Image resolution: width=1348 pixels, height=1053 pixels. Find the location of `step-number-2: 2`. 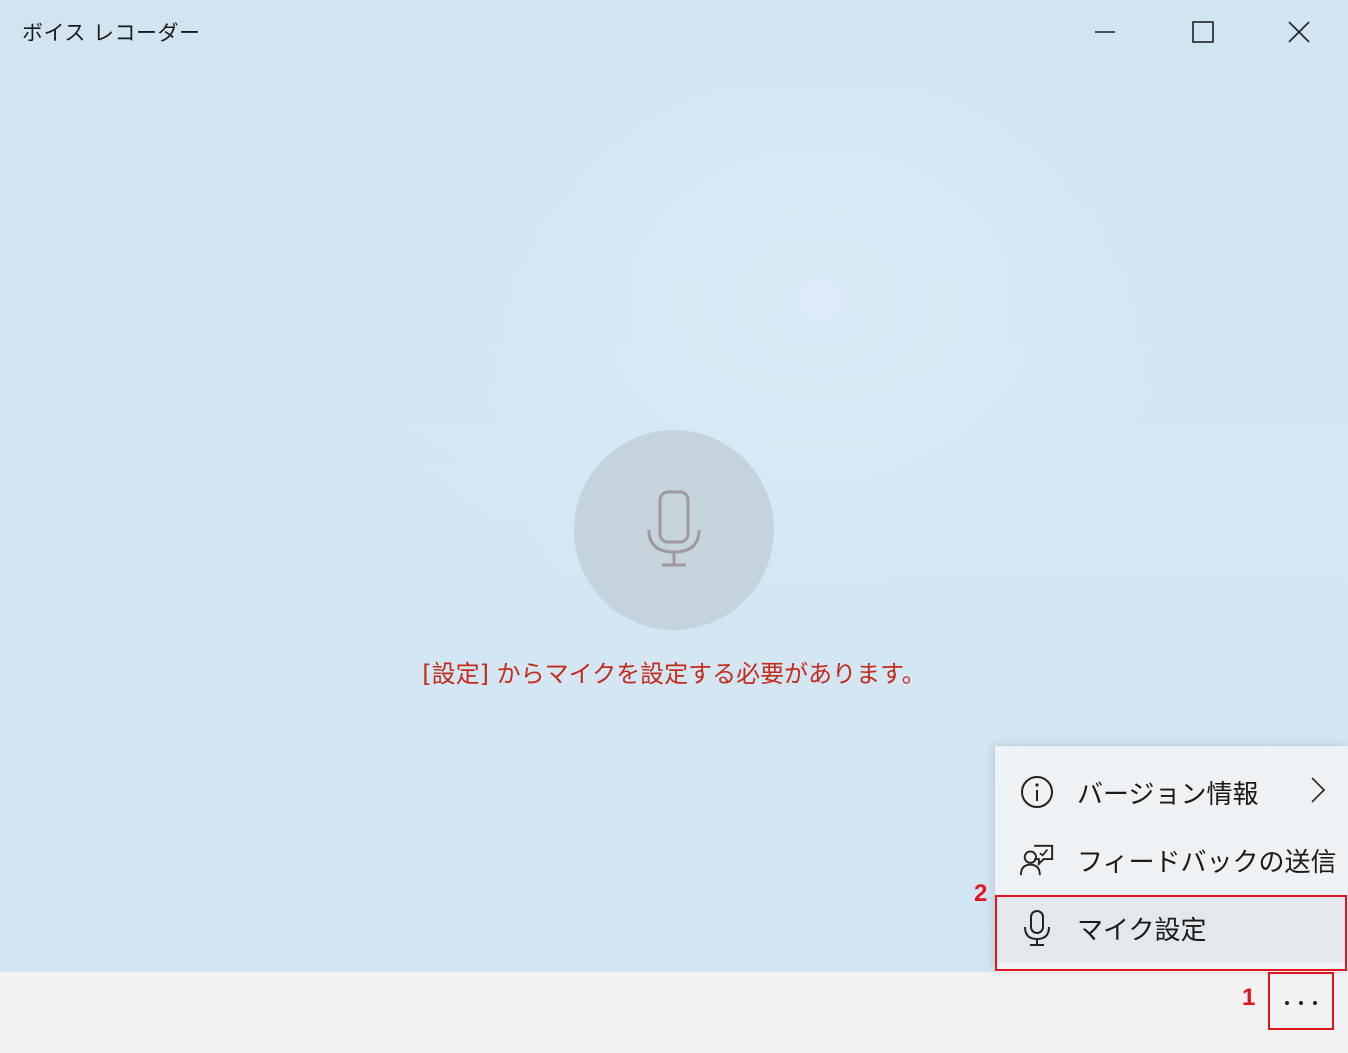

step-number-2: 2 is located at coordinates (981, 893).